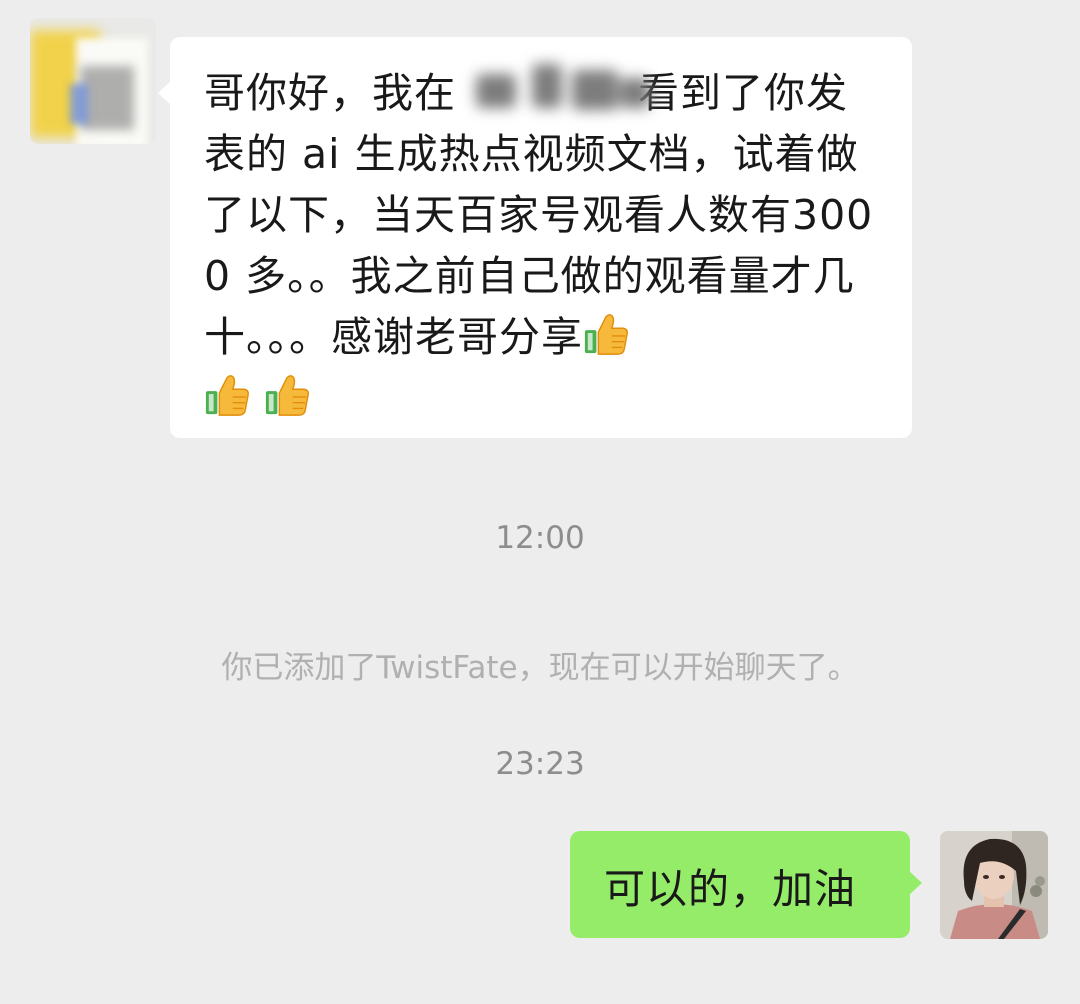 The width and height of the screenshot is (1080, 1004). I want to click on redacted-text-blur, so click(563, 88).